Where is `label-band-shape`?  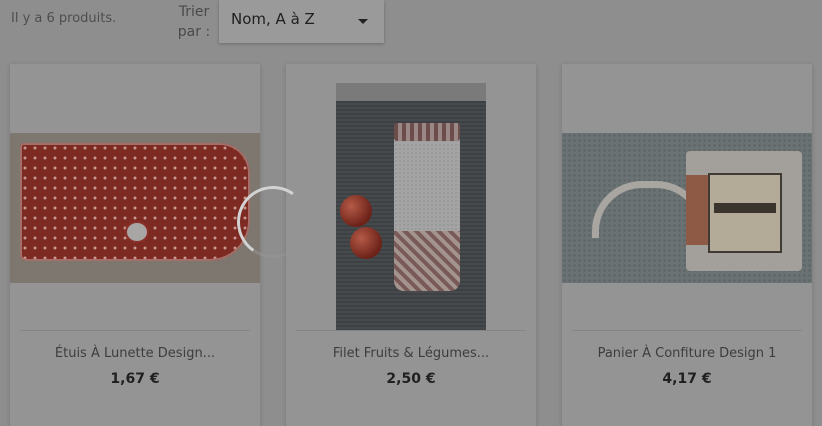
label-band-shape is located at coordinates (745, 208).